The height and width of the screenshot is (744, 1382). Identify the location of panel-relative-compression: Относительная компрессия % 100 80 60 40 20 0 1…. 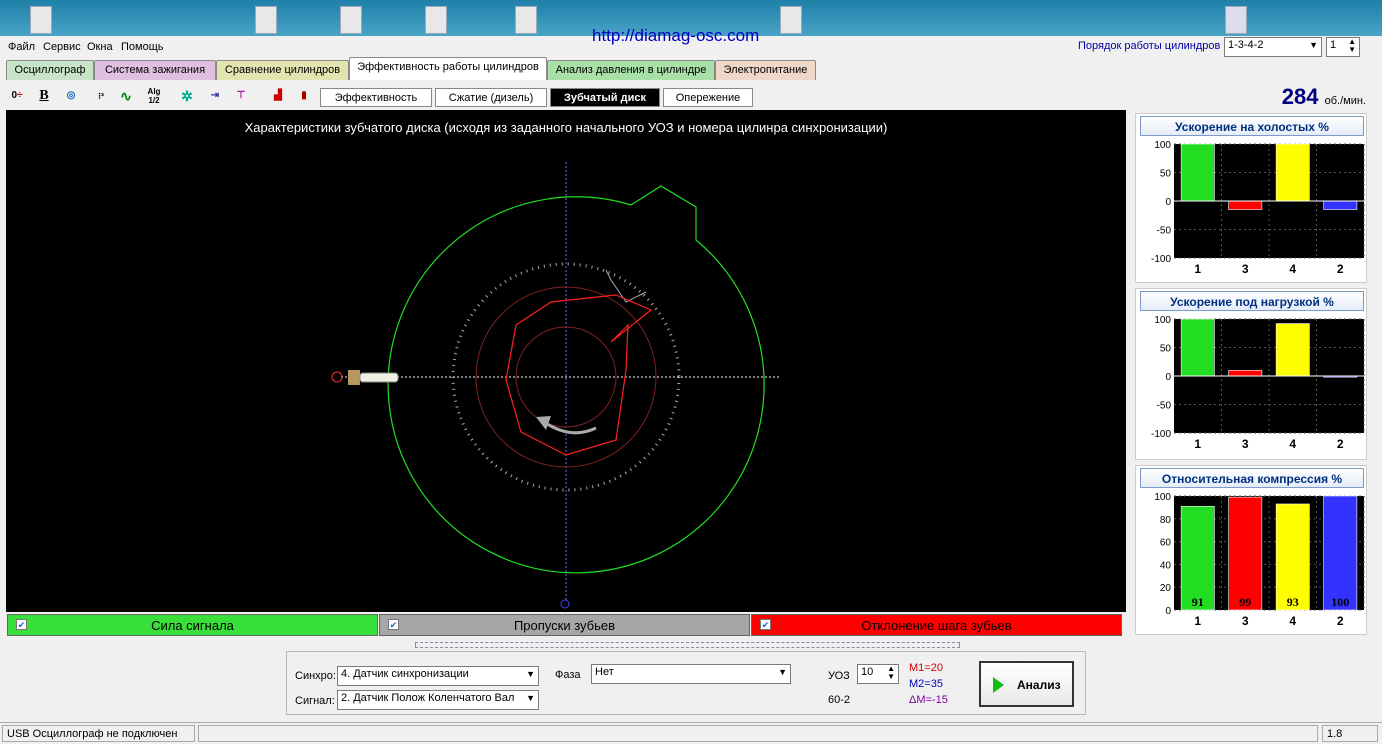
(1251, 550).